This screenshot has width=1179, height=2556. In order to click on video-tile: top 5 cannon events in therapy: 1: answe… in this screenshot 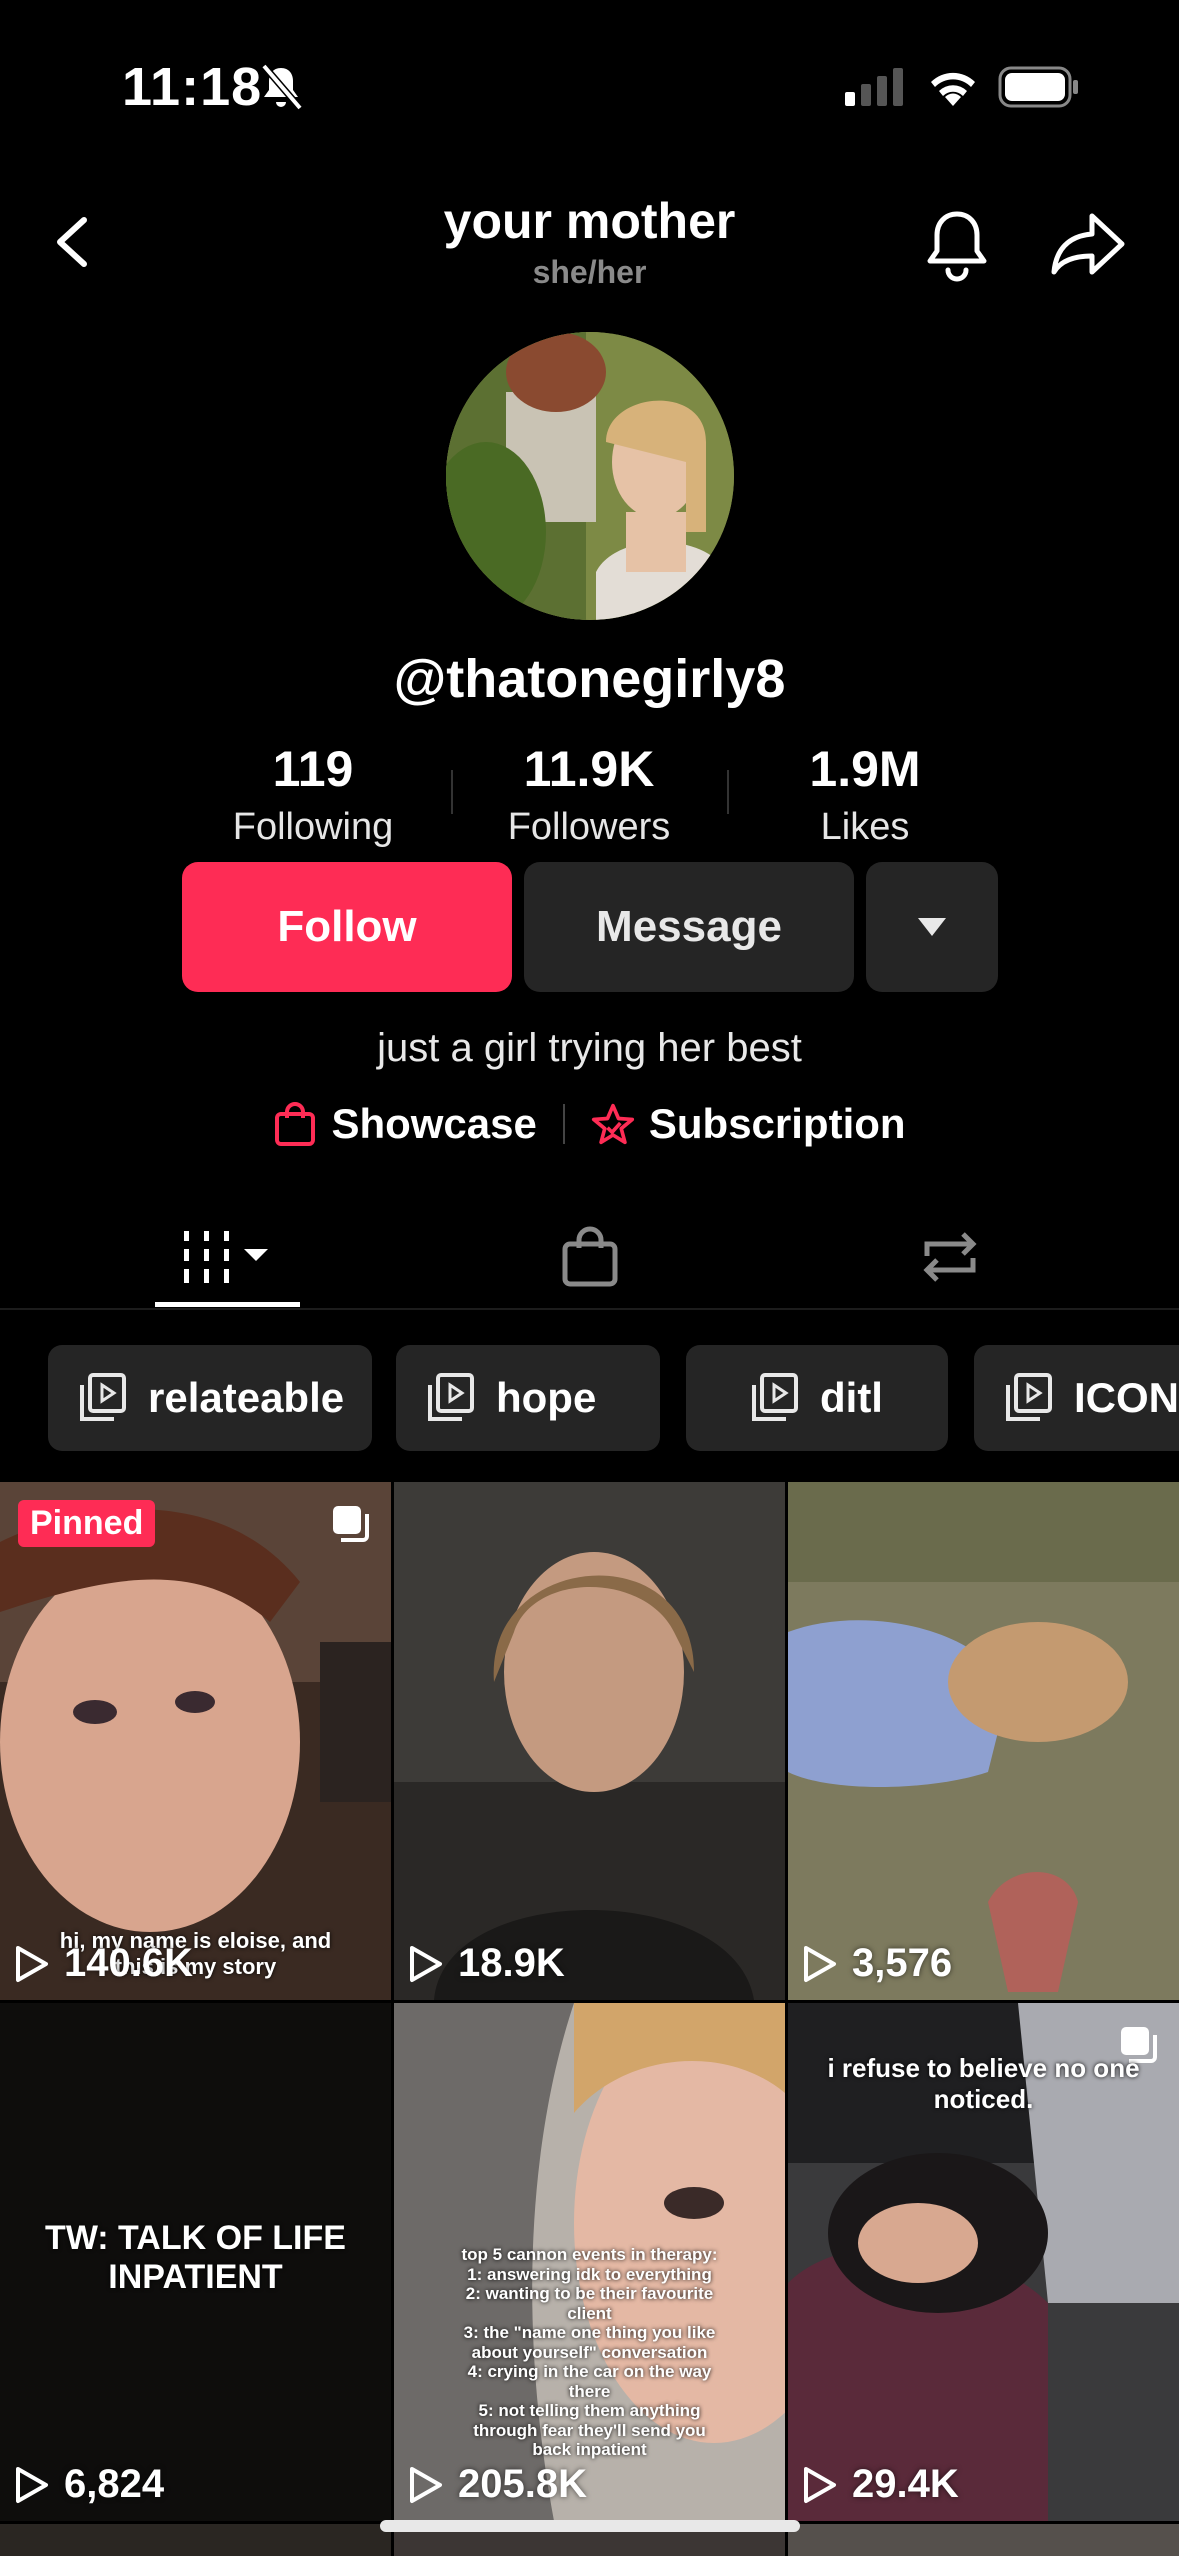, I will do `click(589, 2262)`.